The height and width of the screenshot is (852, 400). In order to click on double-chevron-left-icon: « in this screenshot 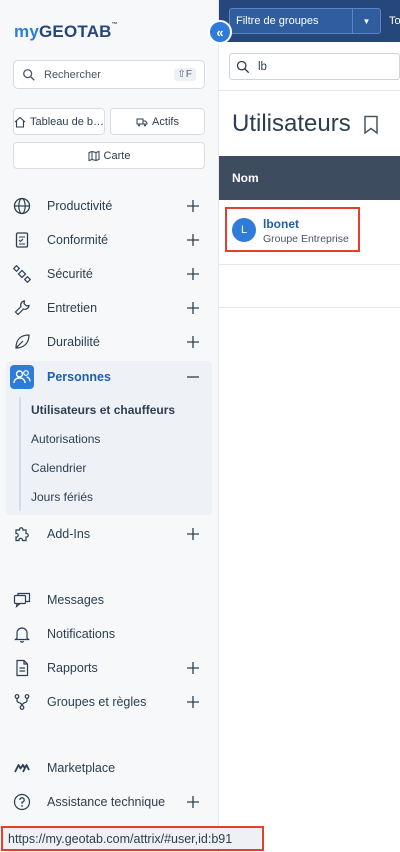, I will do `click(220, 32)`.